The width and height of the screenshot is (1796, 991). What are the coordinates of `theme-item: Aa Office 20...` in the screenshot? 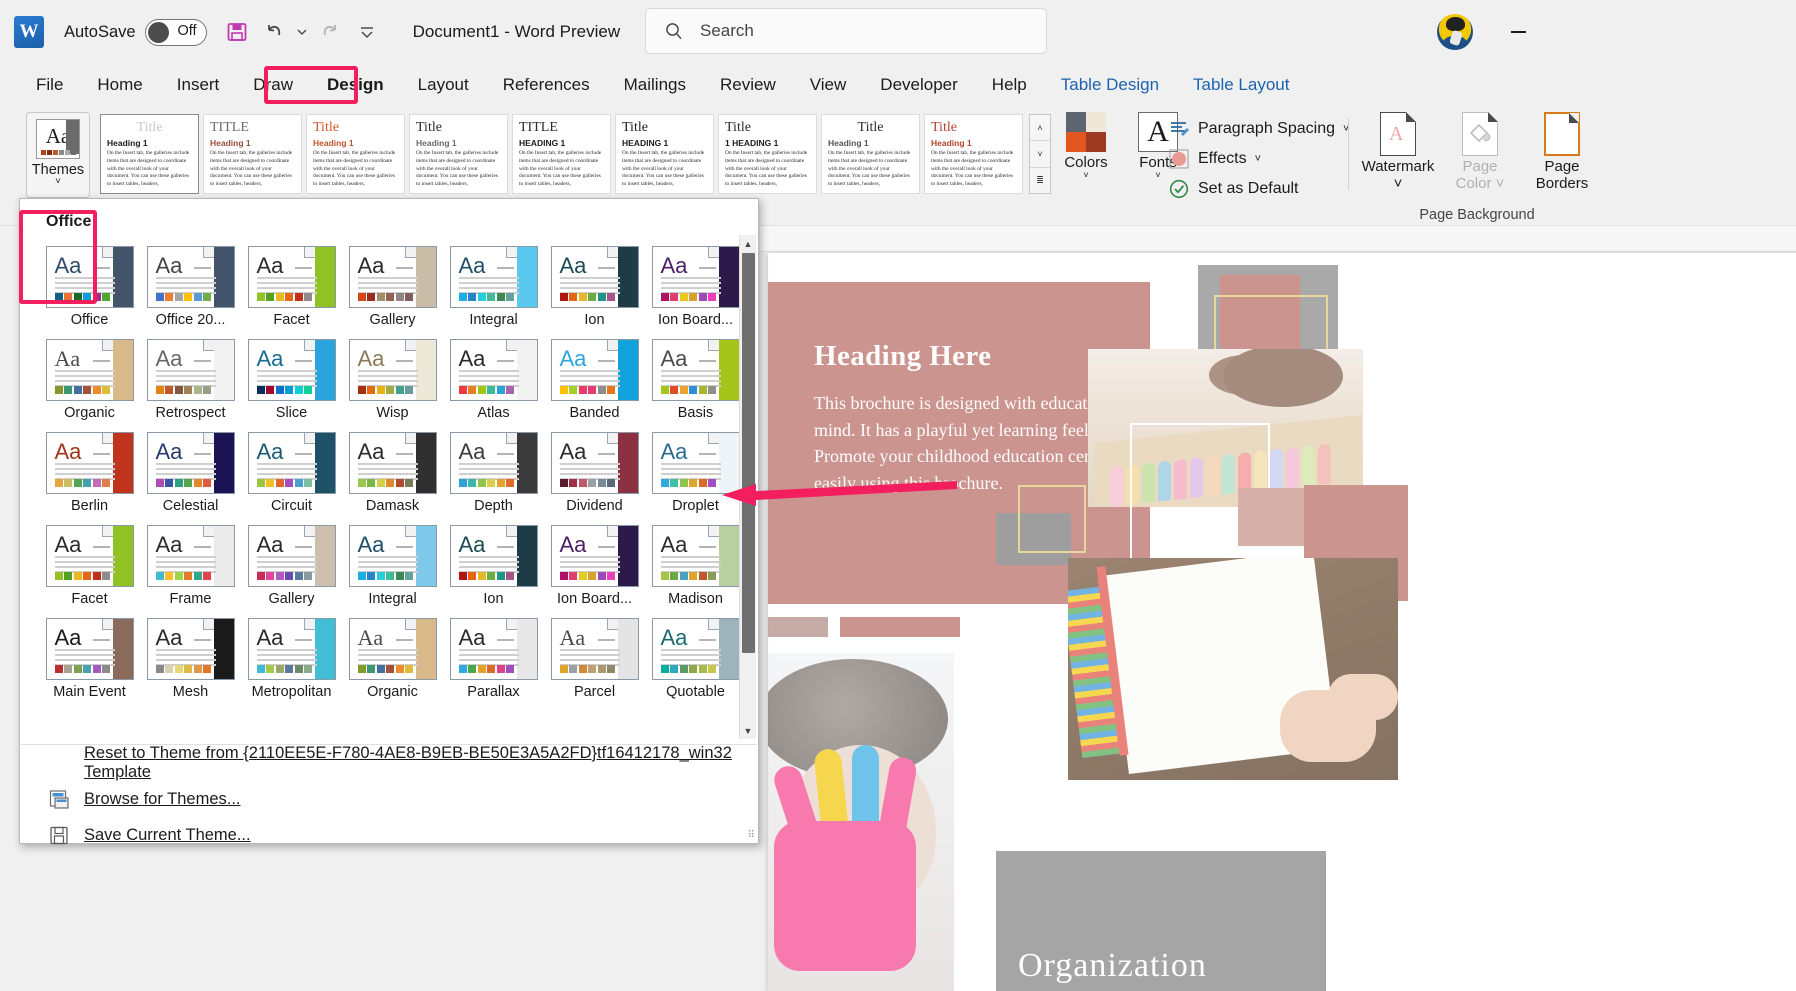 It's located at (190, 287).